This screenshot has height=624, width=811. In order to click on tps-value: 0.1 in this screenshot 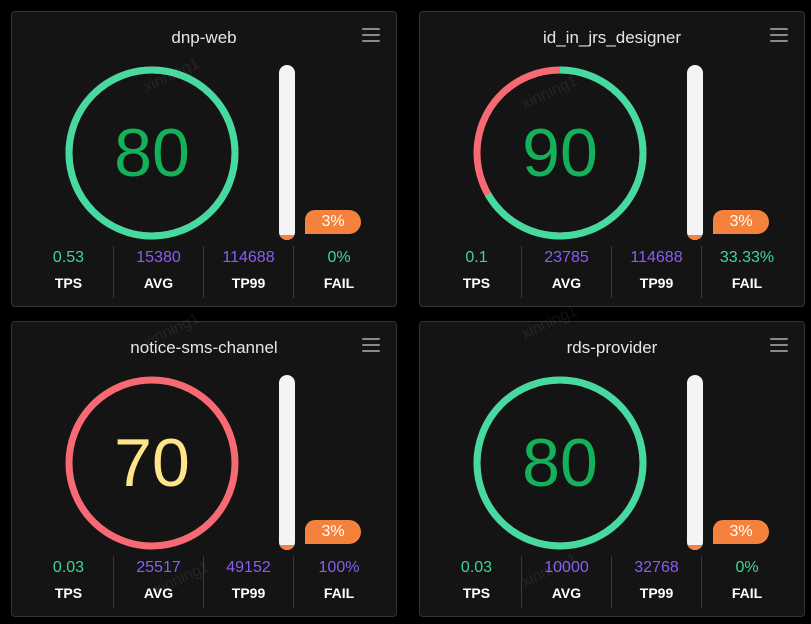, I will do `click(476, 257)`.